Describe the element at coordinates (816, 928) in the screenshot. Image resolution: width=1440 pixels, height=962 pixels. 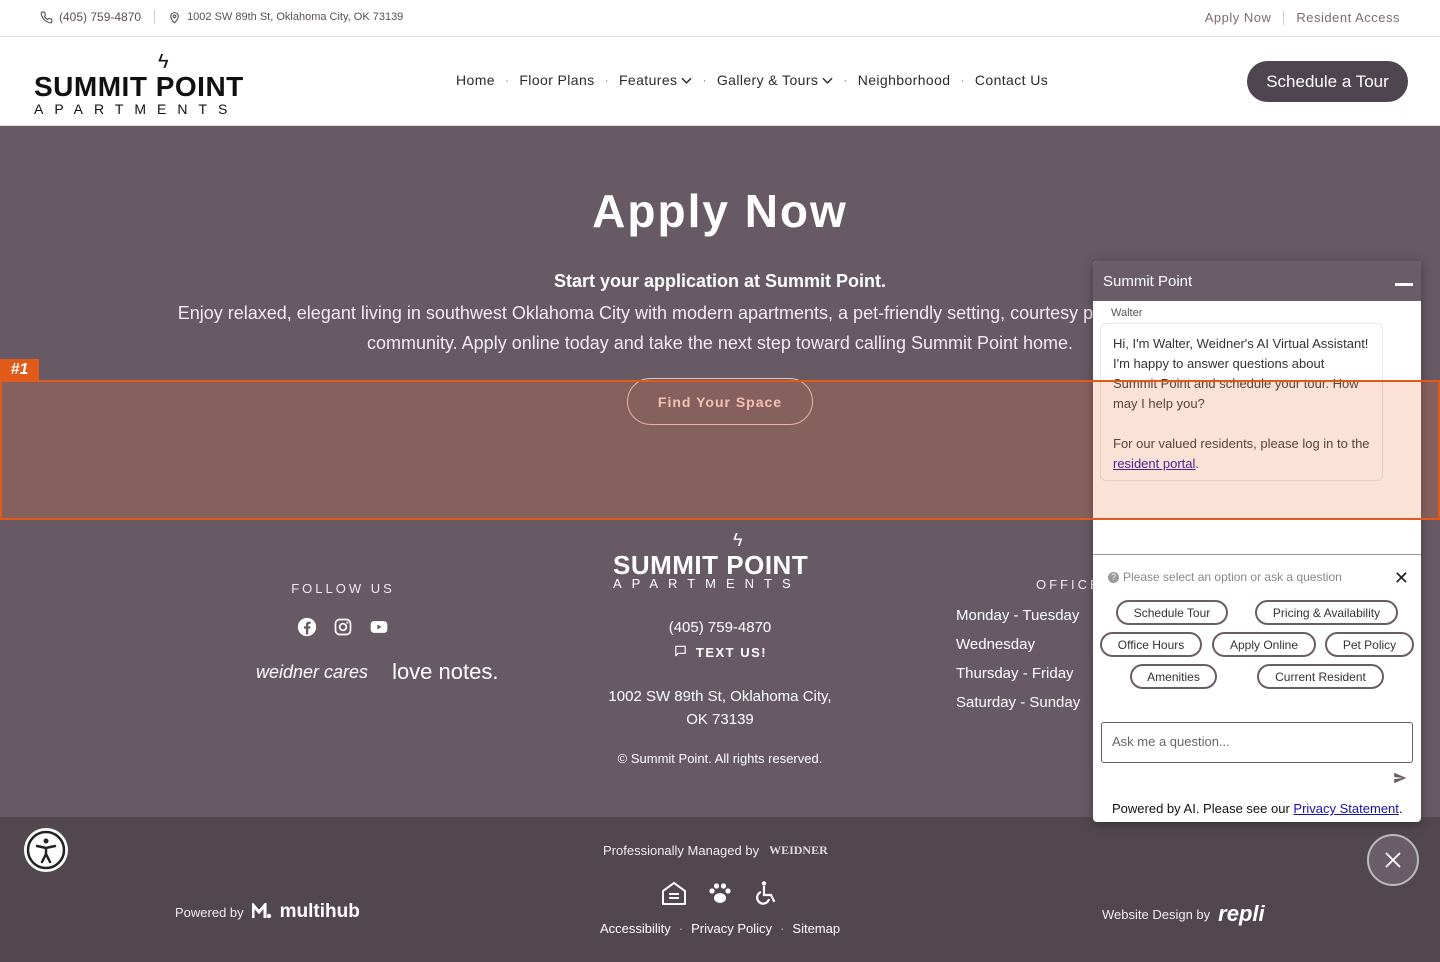
I see `sitemap-link: Sitemap` at that location.